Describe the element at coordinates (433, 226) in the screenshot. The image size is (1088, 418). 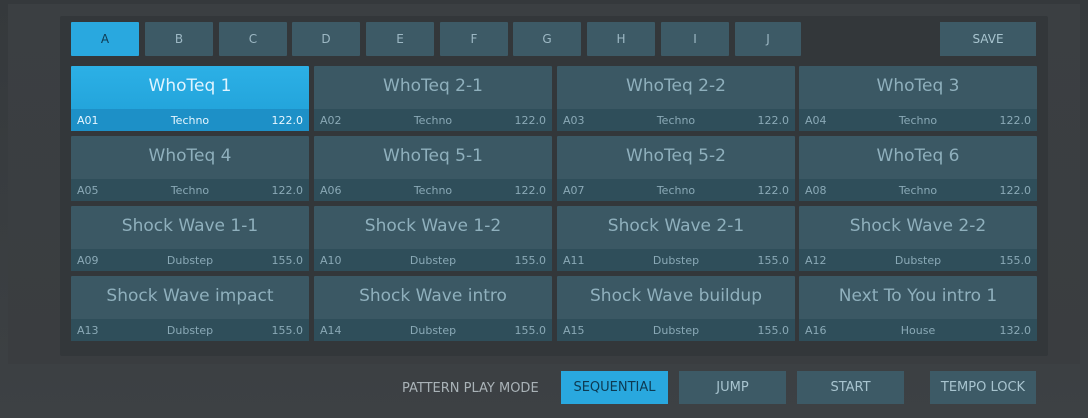
I see `pad-name: Shock Wave 1-2` at that location.